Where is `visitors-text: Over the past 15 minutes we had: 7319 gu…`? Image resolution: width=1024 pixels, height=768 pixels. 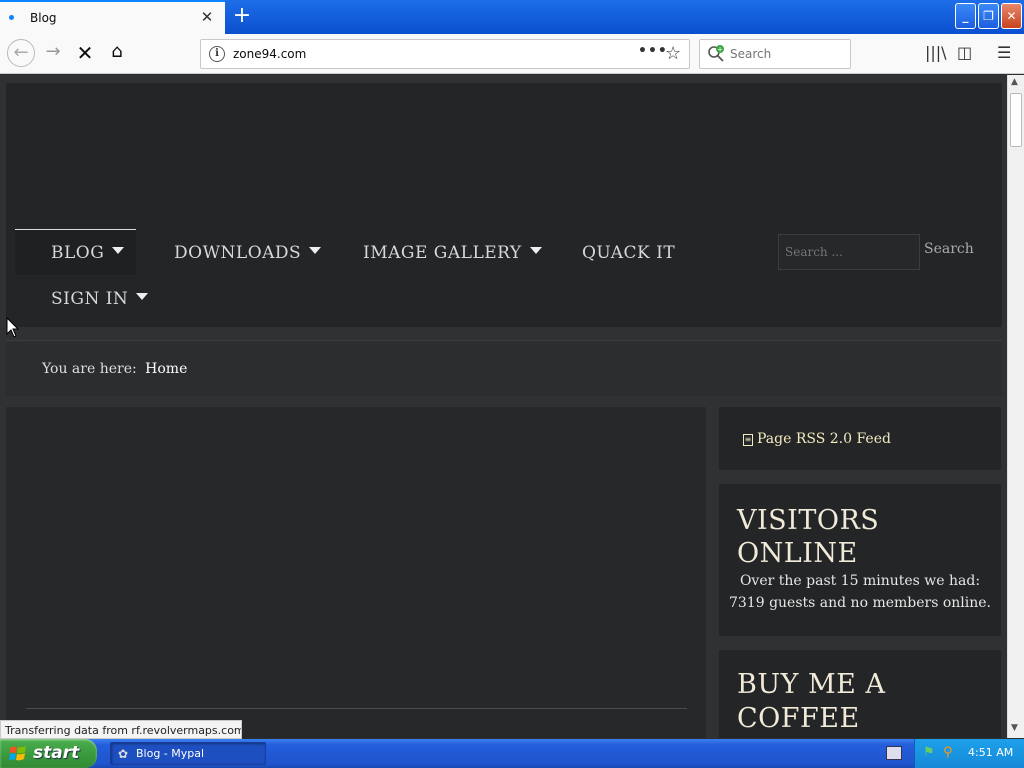
visitors-text: Over the past 15 minutes we had: 7319 gu… is located at coordinates (860, 592).